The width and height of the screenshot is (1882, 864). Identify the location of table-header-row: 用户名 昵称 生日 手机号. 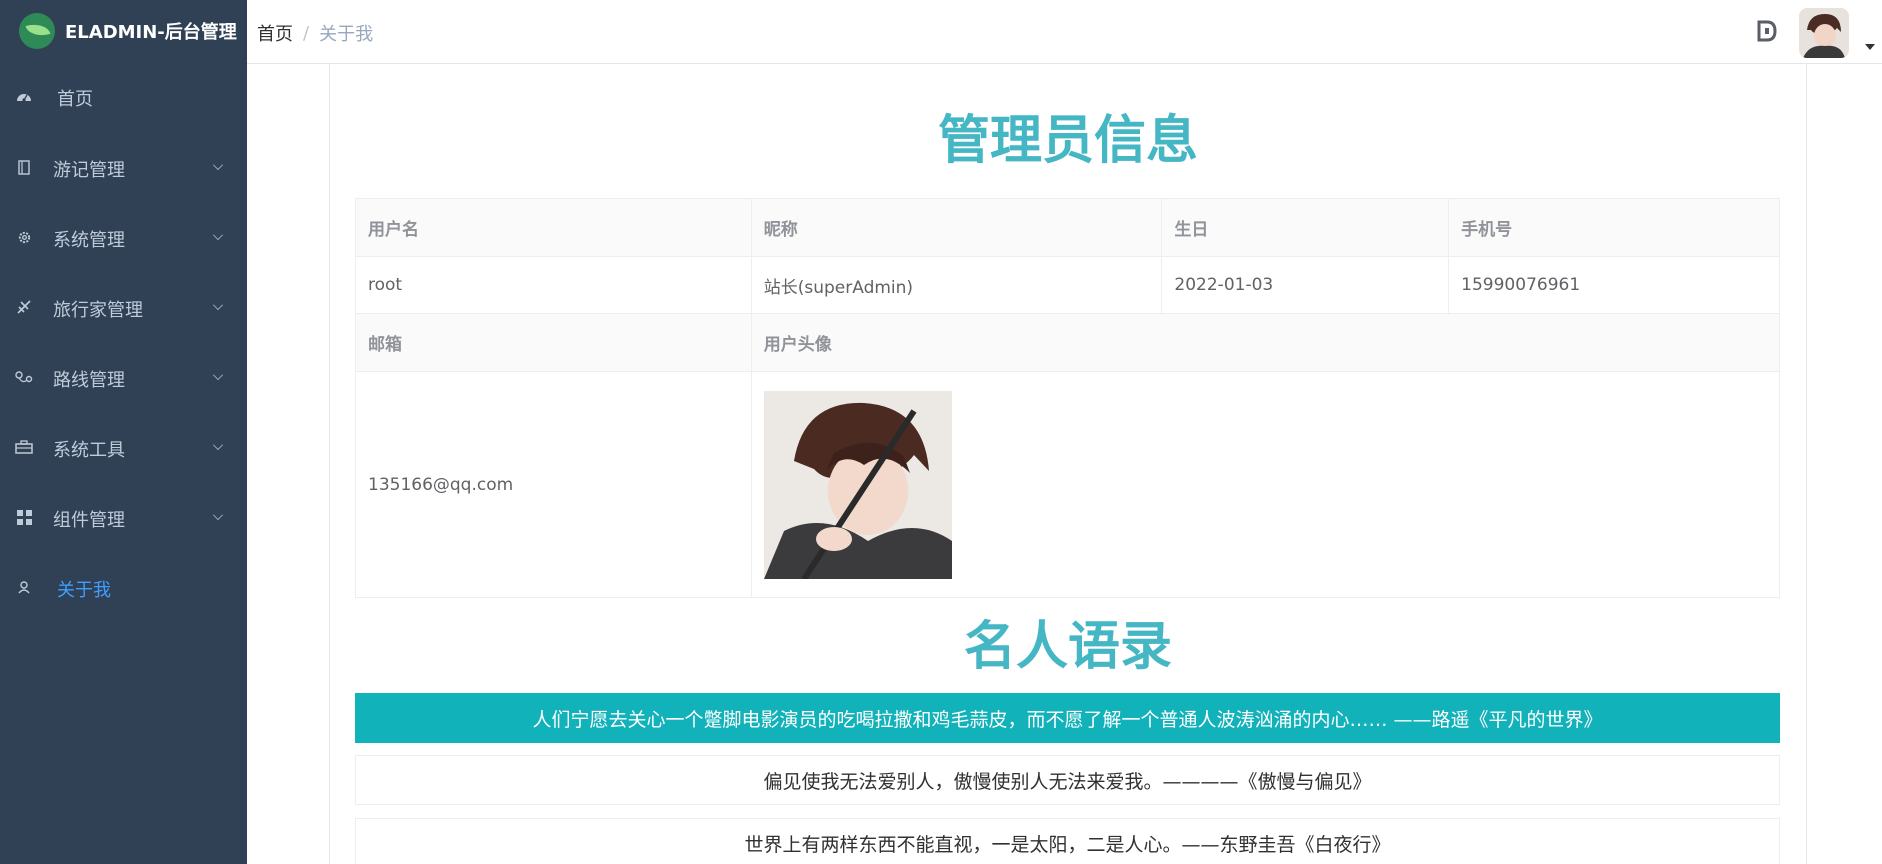
(1067, 227).